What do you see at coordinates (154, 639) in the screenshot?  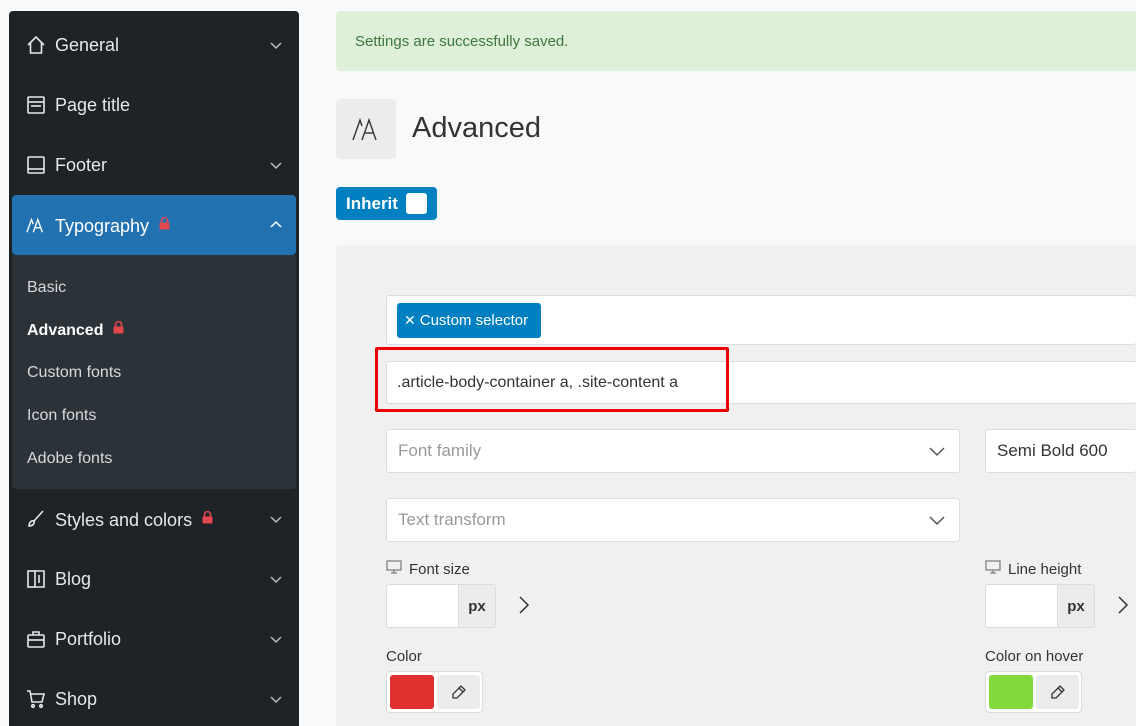 I see `sidebar-item-portfolio: Portfolio` at bounding box center [154, 639].